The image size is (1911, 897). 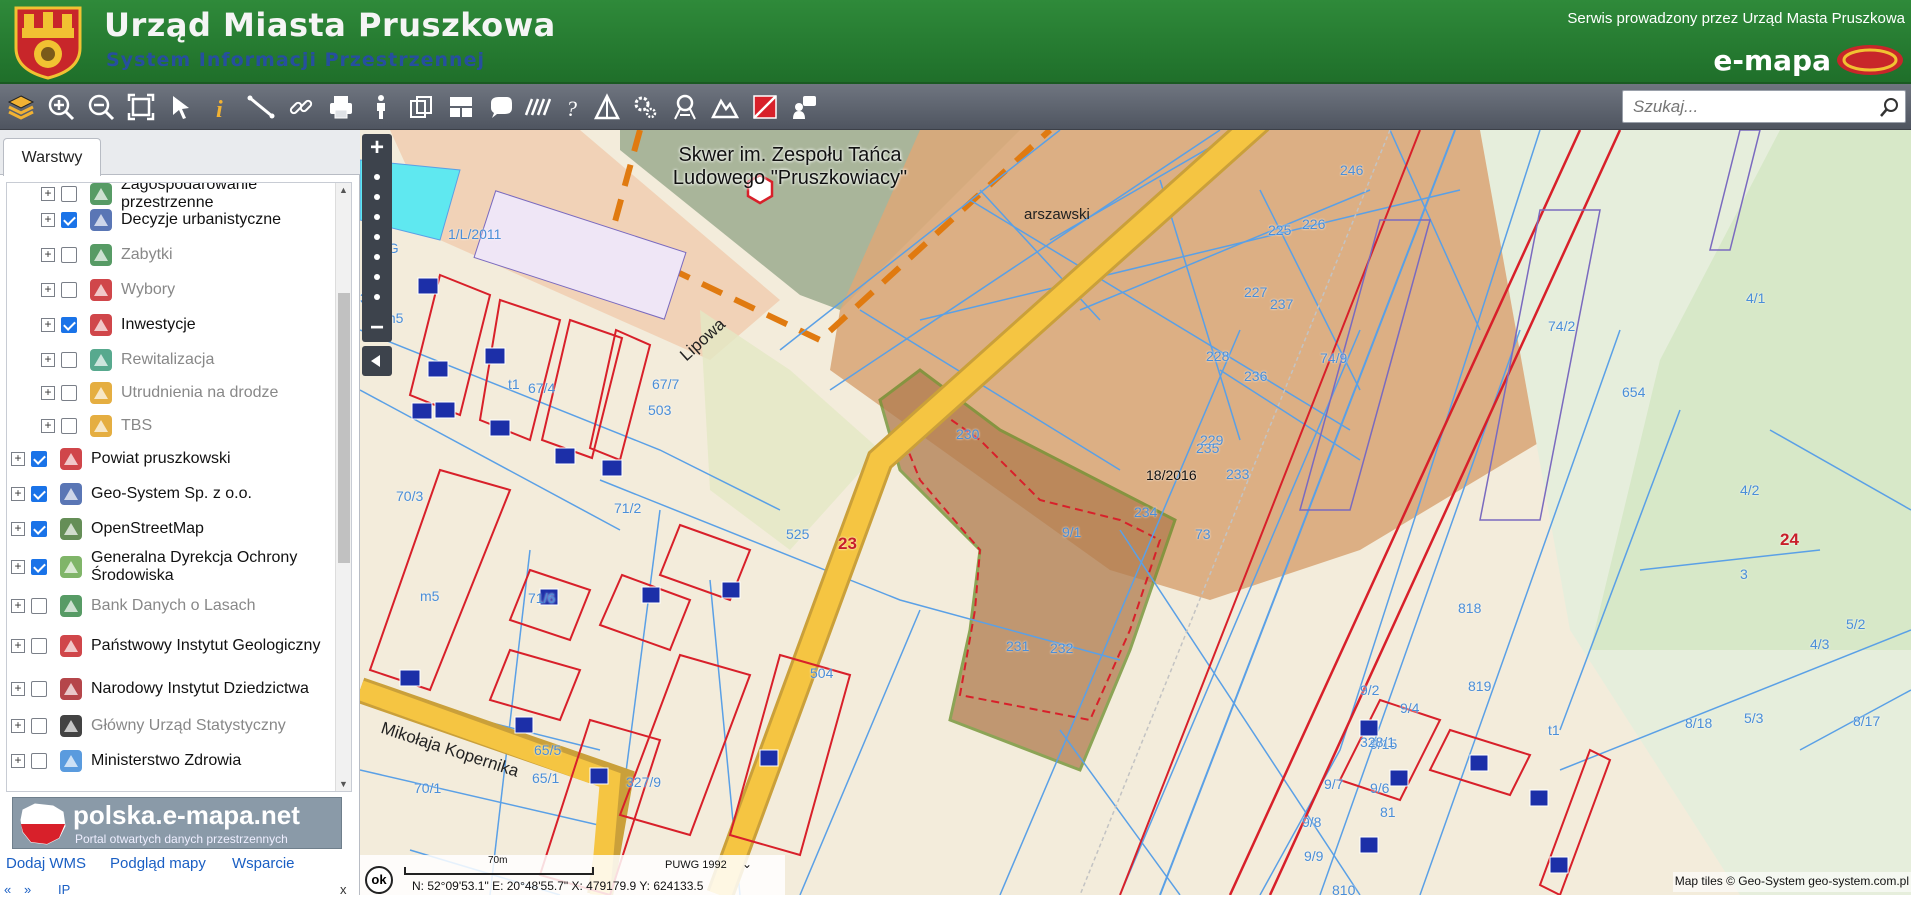 What do you see at coordinates (172, 459) in the screenshot?
I see `layer-row: + Powiat pruszkowski` at bounding box center [172, 459].